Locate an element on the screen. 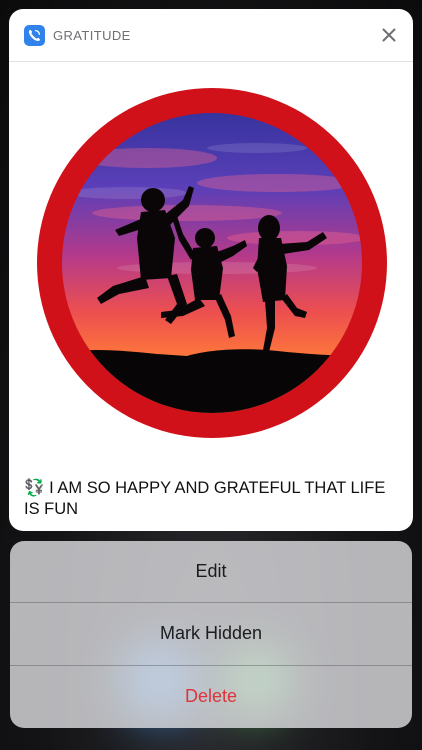 Image resolution: width=422 pixels, height=750 pixels. notification-header: GRATITUDE is located at coordinates (211, 35).